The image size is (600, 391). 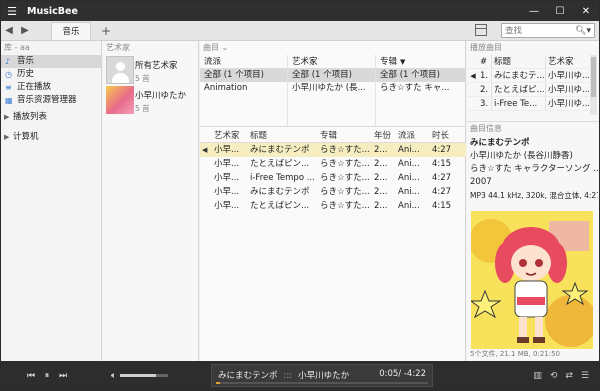 I want to click on now-playing-scrollbar, so click(x=593, y=85).